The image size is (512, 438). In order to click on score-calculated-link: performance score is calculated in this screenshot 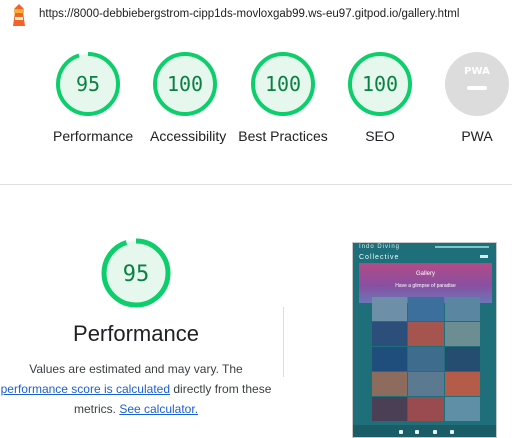, I will do `click(85, 389)`.